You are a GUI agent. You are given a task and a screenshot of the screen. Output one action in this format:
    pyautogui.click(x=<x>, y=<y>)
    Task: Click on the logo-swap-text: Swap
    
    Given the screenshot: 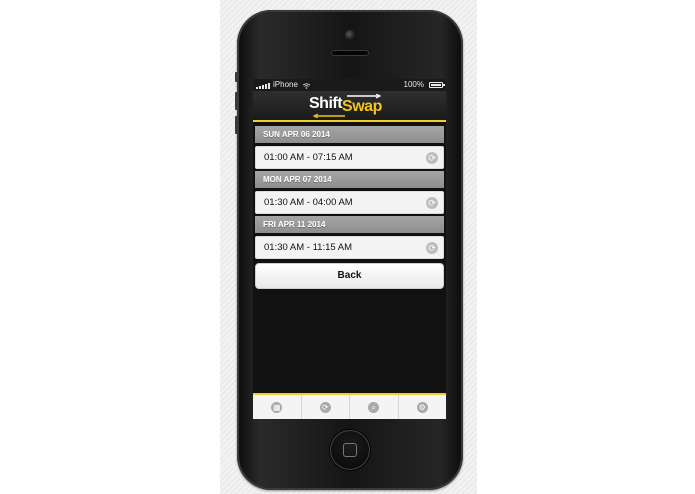 What is the action you would take?
    pyautogui.click(x=362, y=106)
    